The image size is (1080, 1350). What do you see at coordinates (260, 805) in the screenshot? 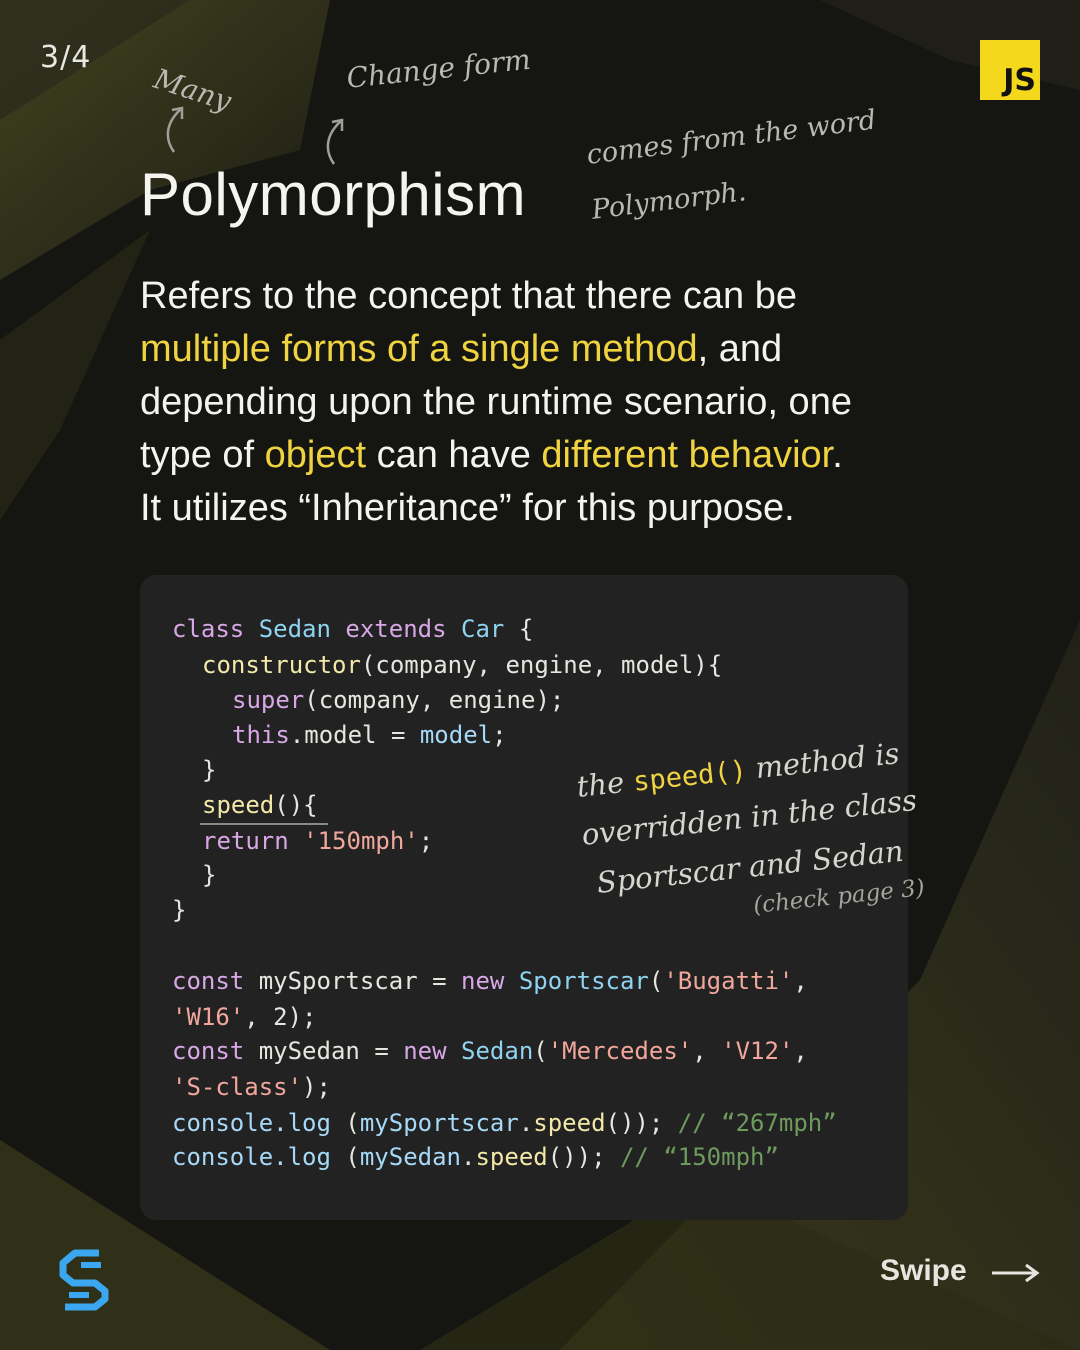
I see `code-line: speed(){` at bounding box center [260, 805].